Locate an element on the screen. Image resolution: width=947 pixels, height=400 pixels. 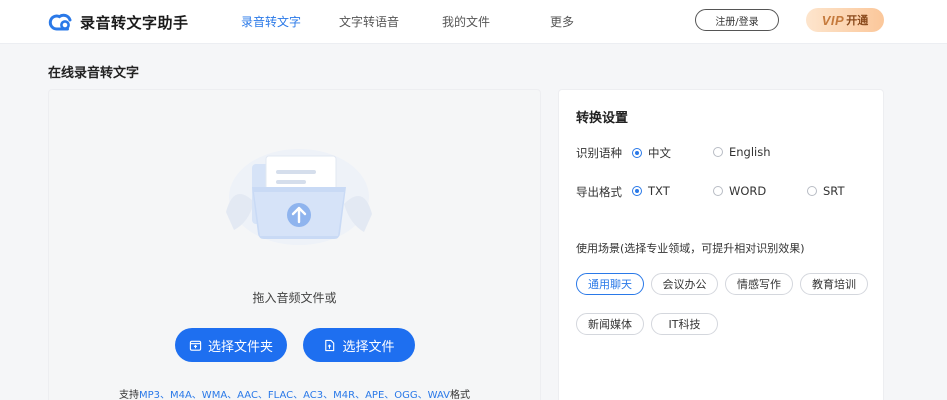
folder-icon is located at coordinates (195, 345).